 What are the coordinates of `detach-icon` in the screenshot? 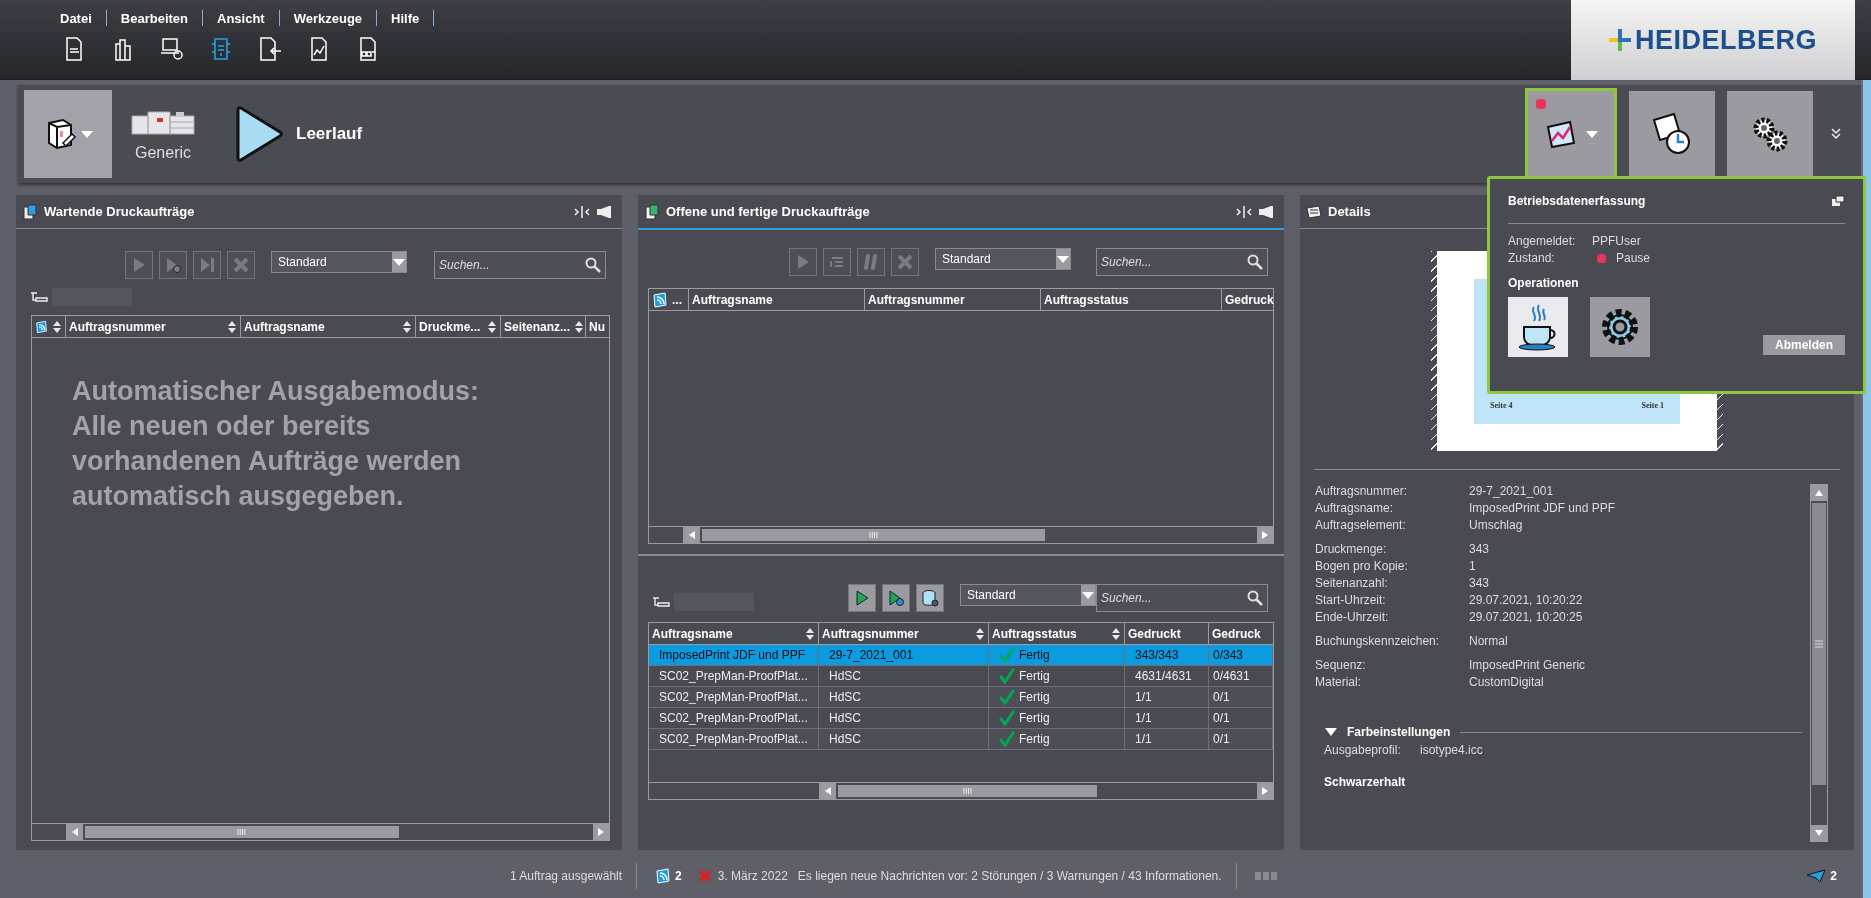 It's located at (1838, 201).